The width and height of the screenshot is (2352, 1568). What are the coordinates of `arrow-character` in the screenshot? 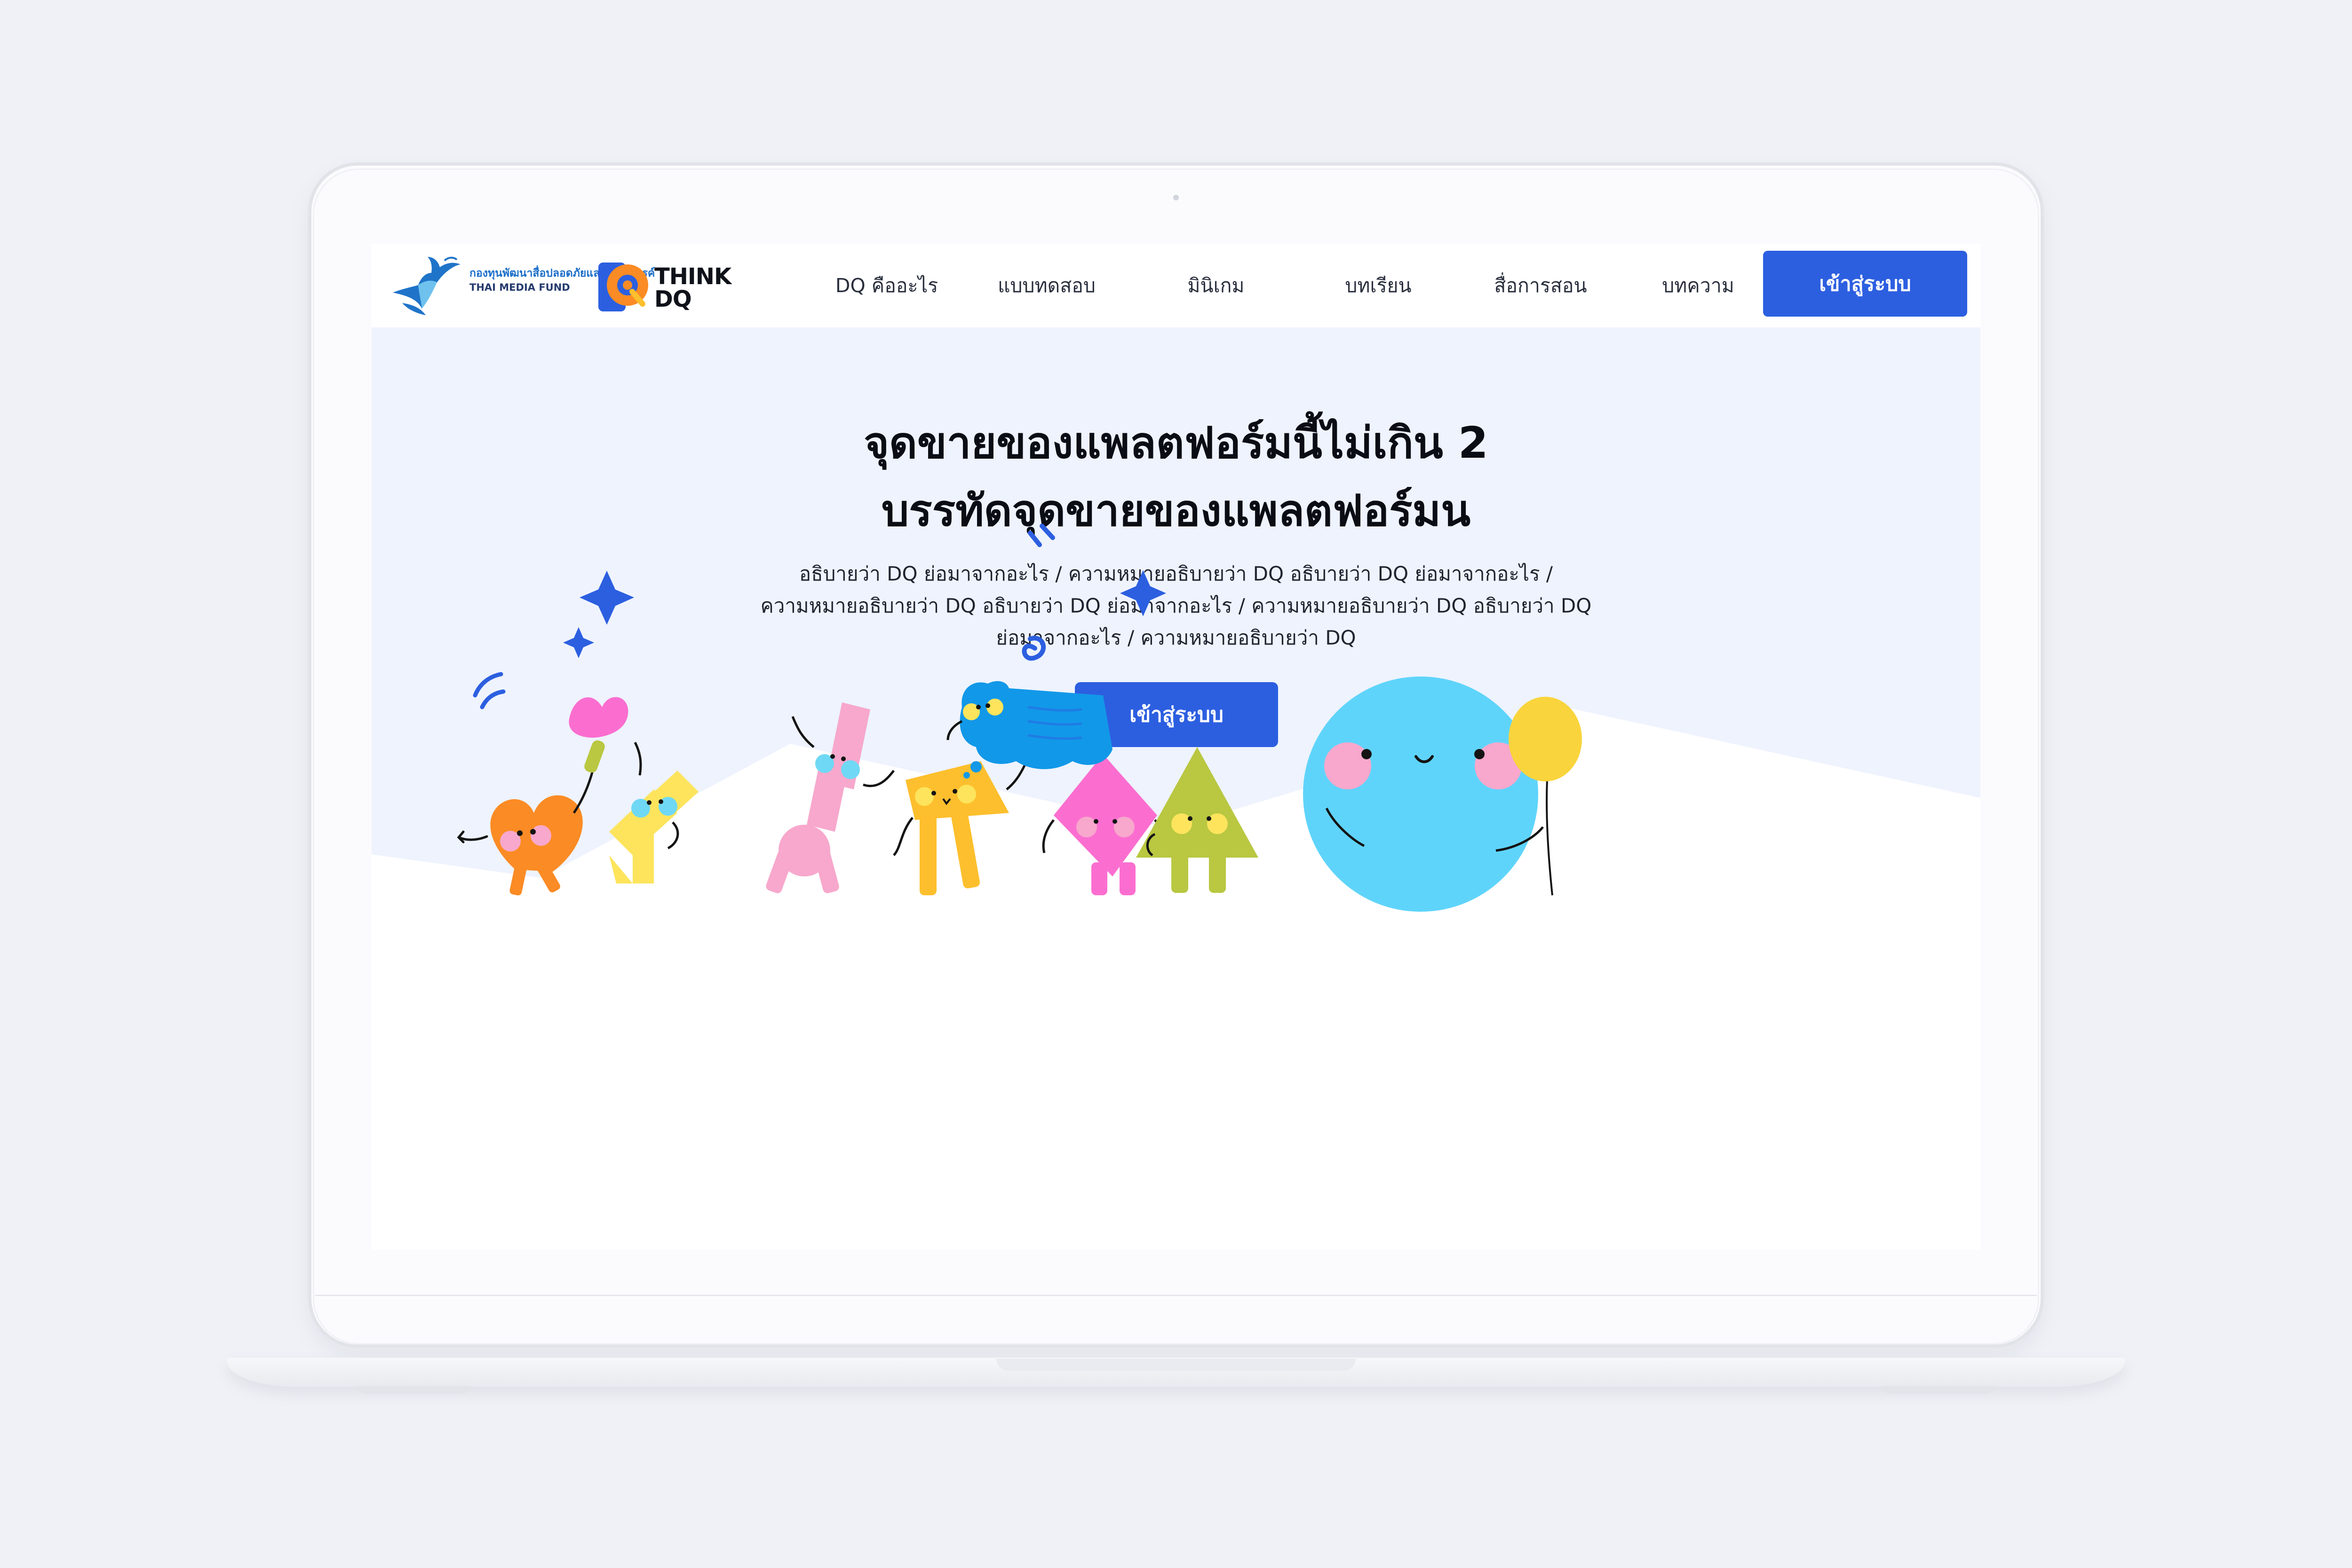 It's located at (961, 826).